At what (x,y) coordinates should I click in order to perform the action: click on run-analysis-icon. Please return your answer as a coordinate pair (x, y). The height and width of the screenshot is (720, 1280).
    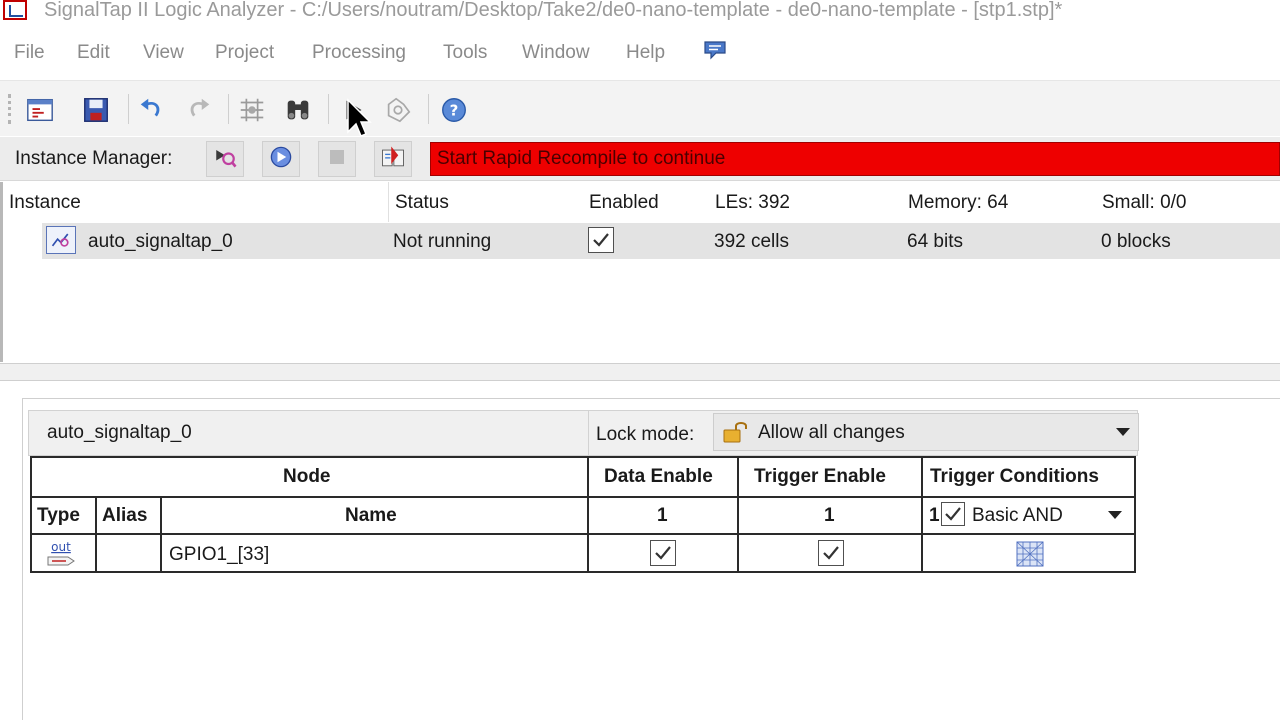
    Looking at the image, I should click on (225, 159).